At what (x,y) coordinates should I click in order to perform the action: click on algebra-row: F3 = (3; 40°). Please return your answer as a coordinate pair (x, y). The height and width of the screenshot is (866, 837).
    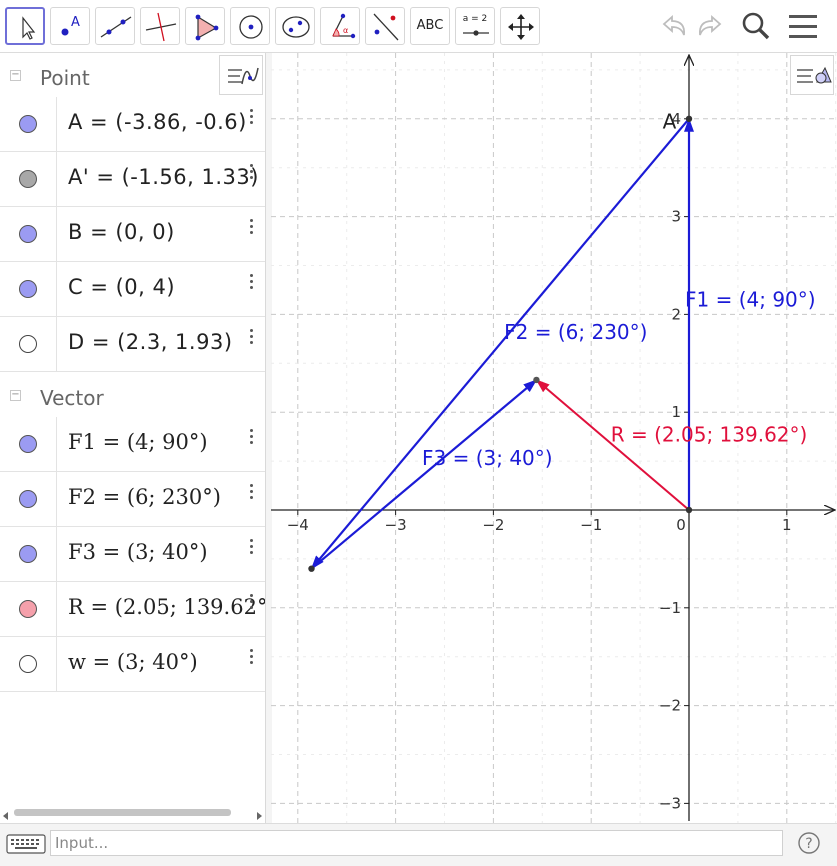
    Looking at the image, I should click on (132, 554).